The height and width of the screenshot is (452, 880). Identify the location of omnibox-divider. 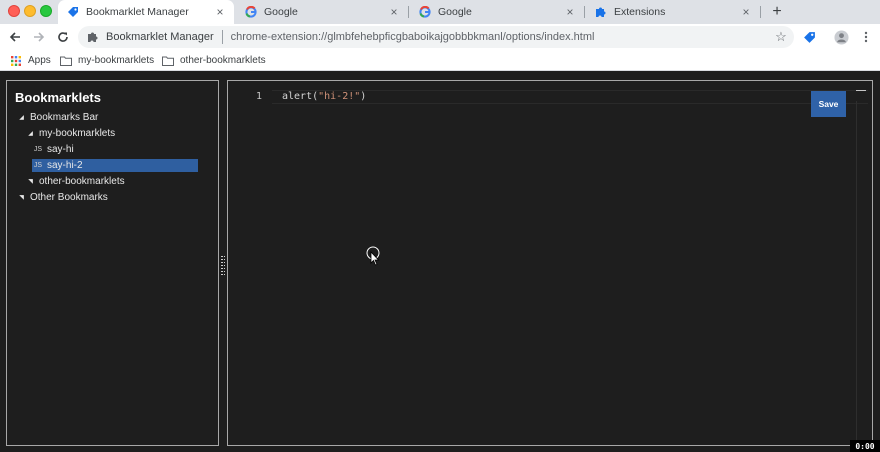
(222, 37).